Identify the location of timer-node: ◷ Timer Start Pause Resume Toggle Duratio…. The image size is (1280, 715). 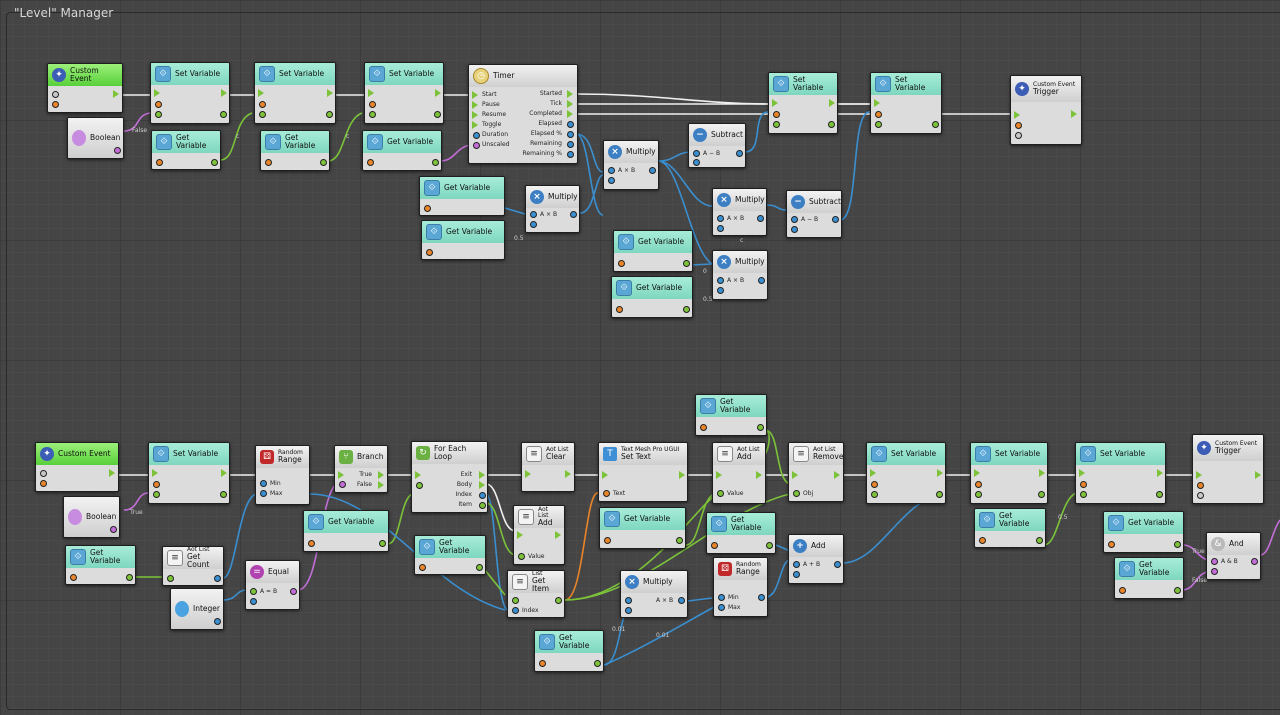
(523, 114).